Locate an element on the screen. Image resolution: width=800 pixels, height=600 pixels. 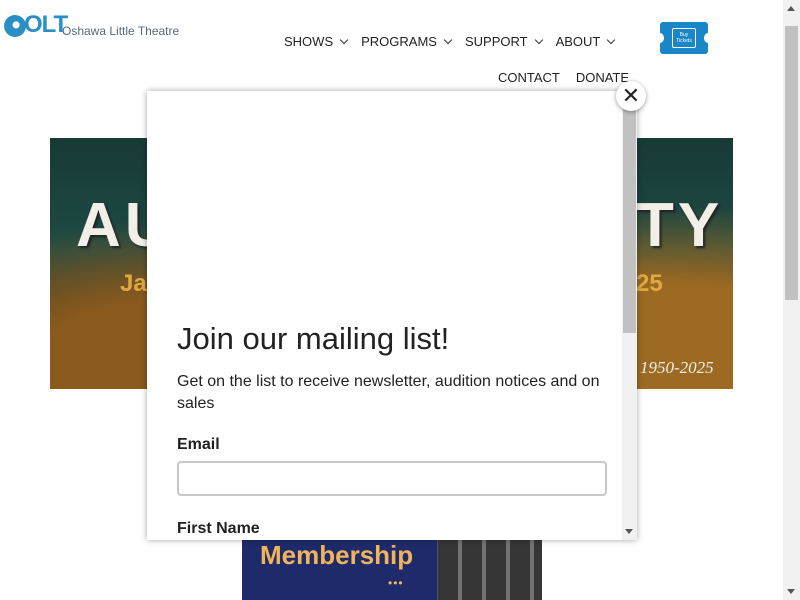
nav-item-about: ABOUT is located at coordinates (585, 41).